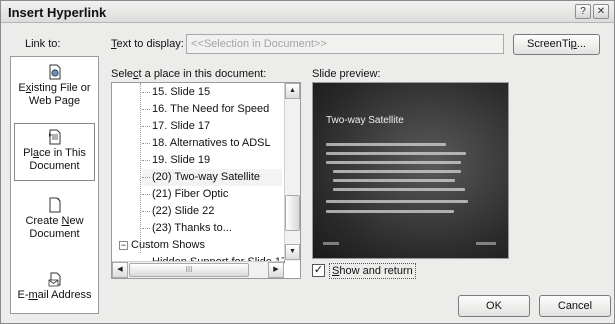  Describe the element at coordinates (54, 72) in the screenshot. I see `globe-page-icon` at that location.